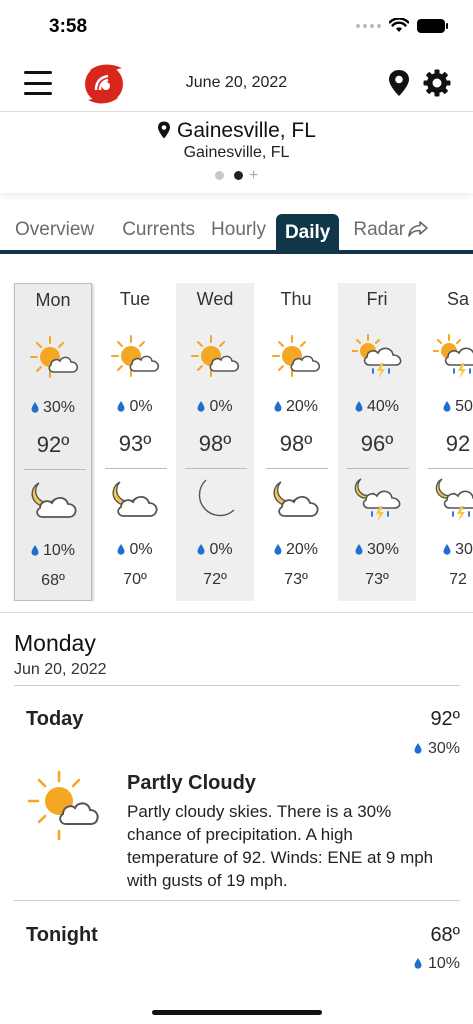 The width and height of the screenshot is (473, 1024). I want to click on day-column-tue: Tue 0% 93º 0% 70º, so click(135, 442).